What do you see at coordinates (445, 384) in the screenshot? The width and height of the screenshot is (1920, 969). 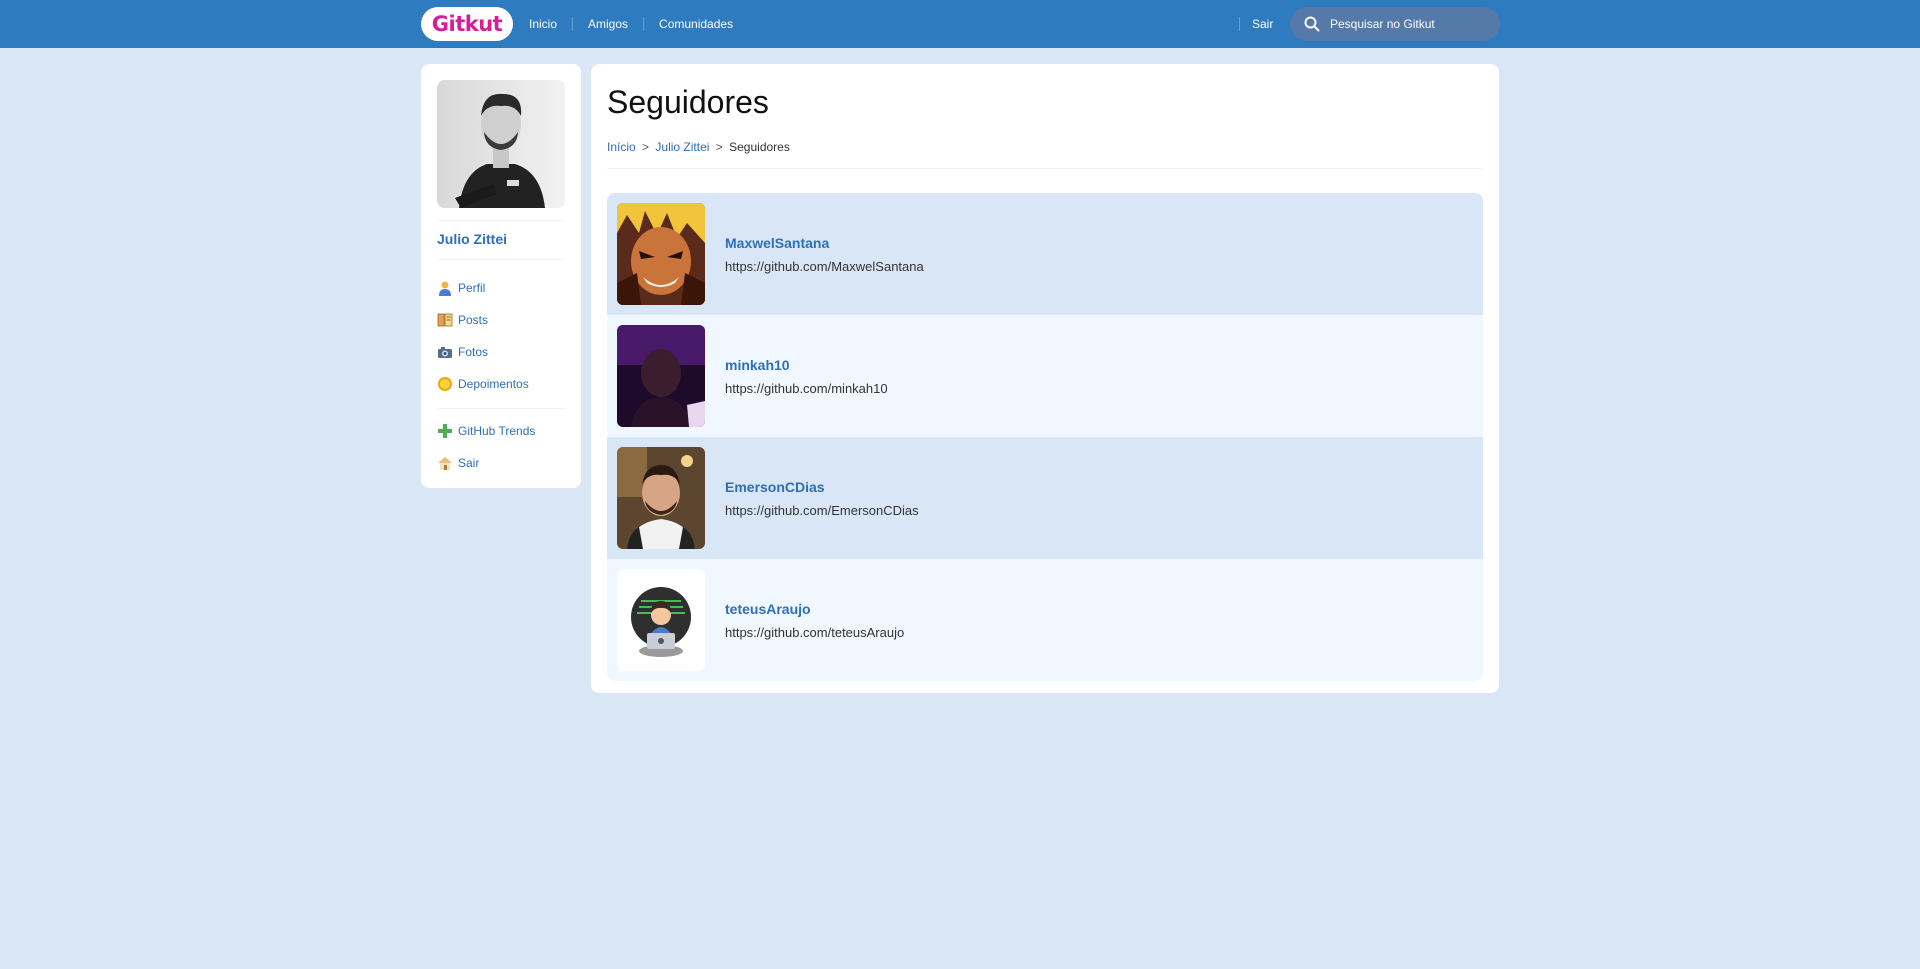 I see `sun-icon` at bounding box center [445, 384].